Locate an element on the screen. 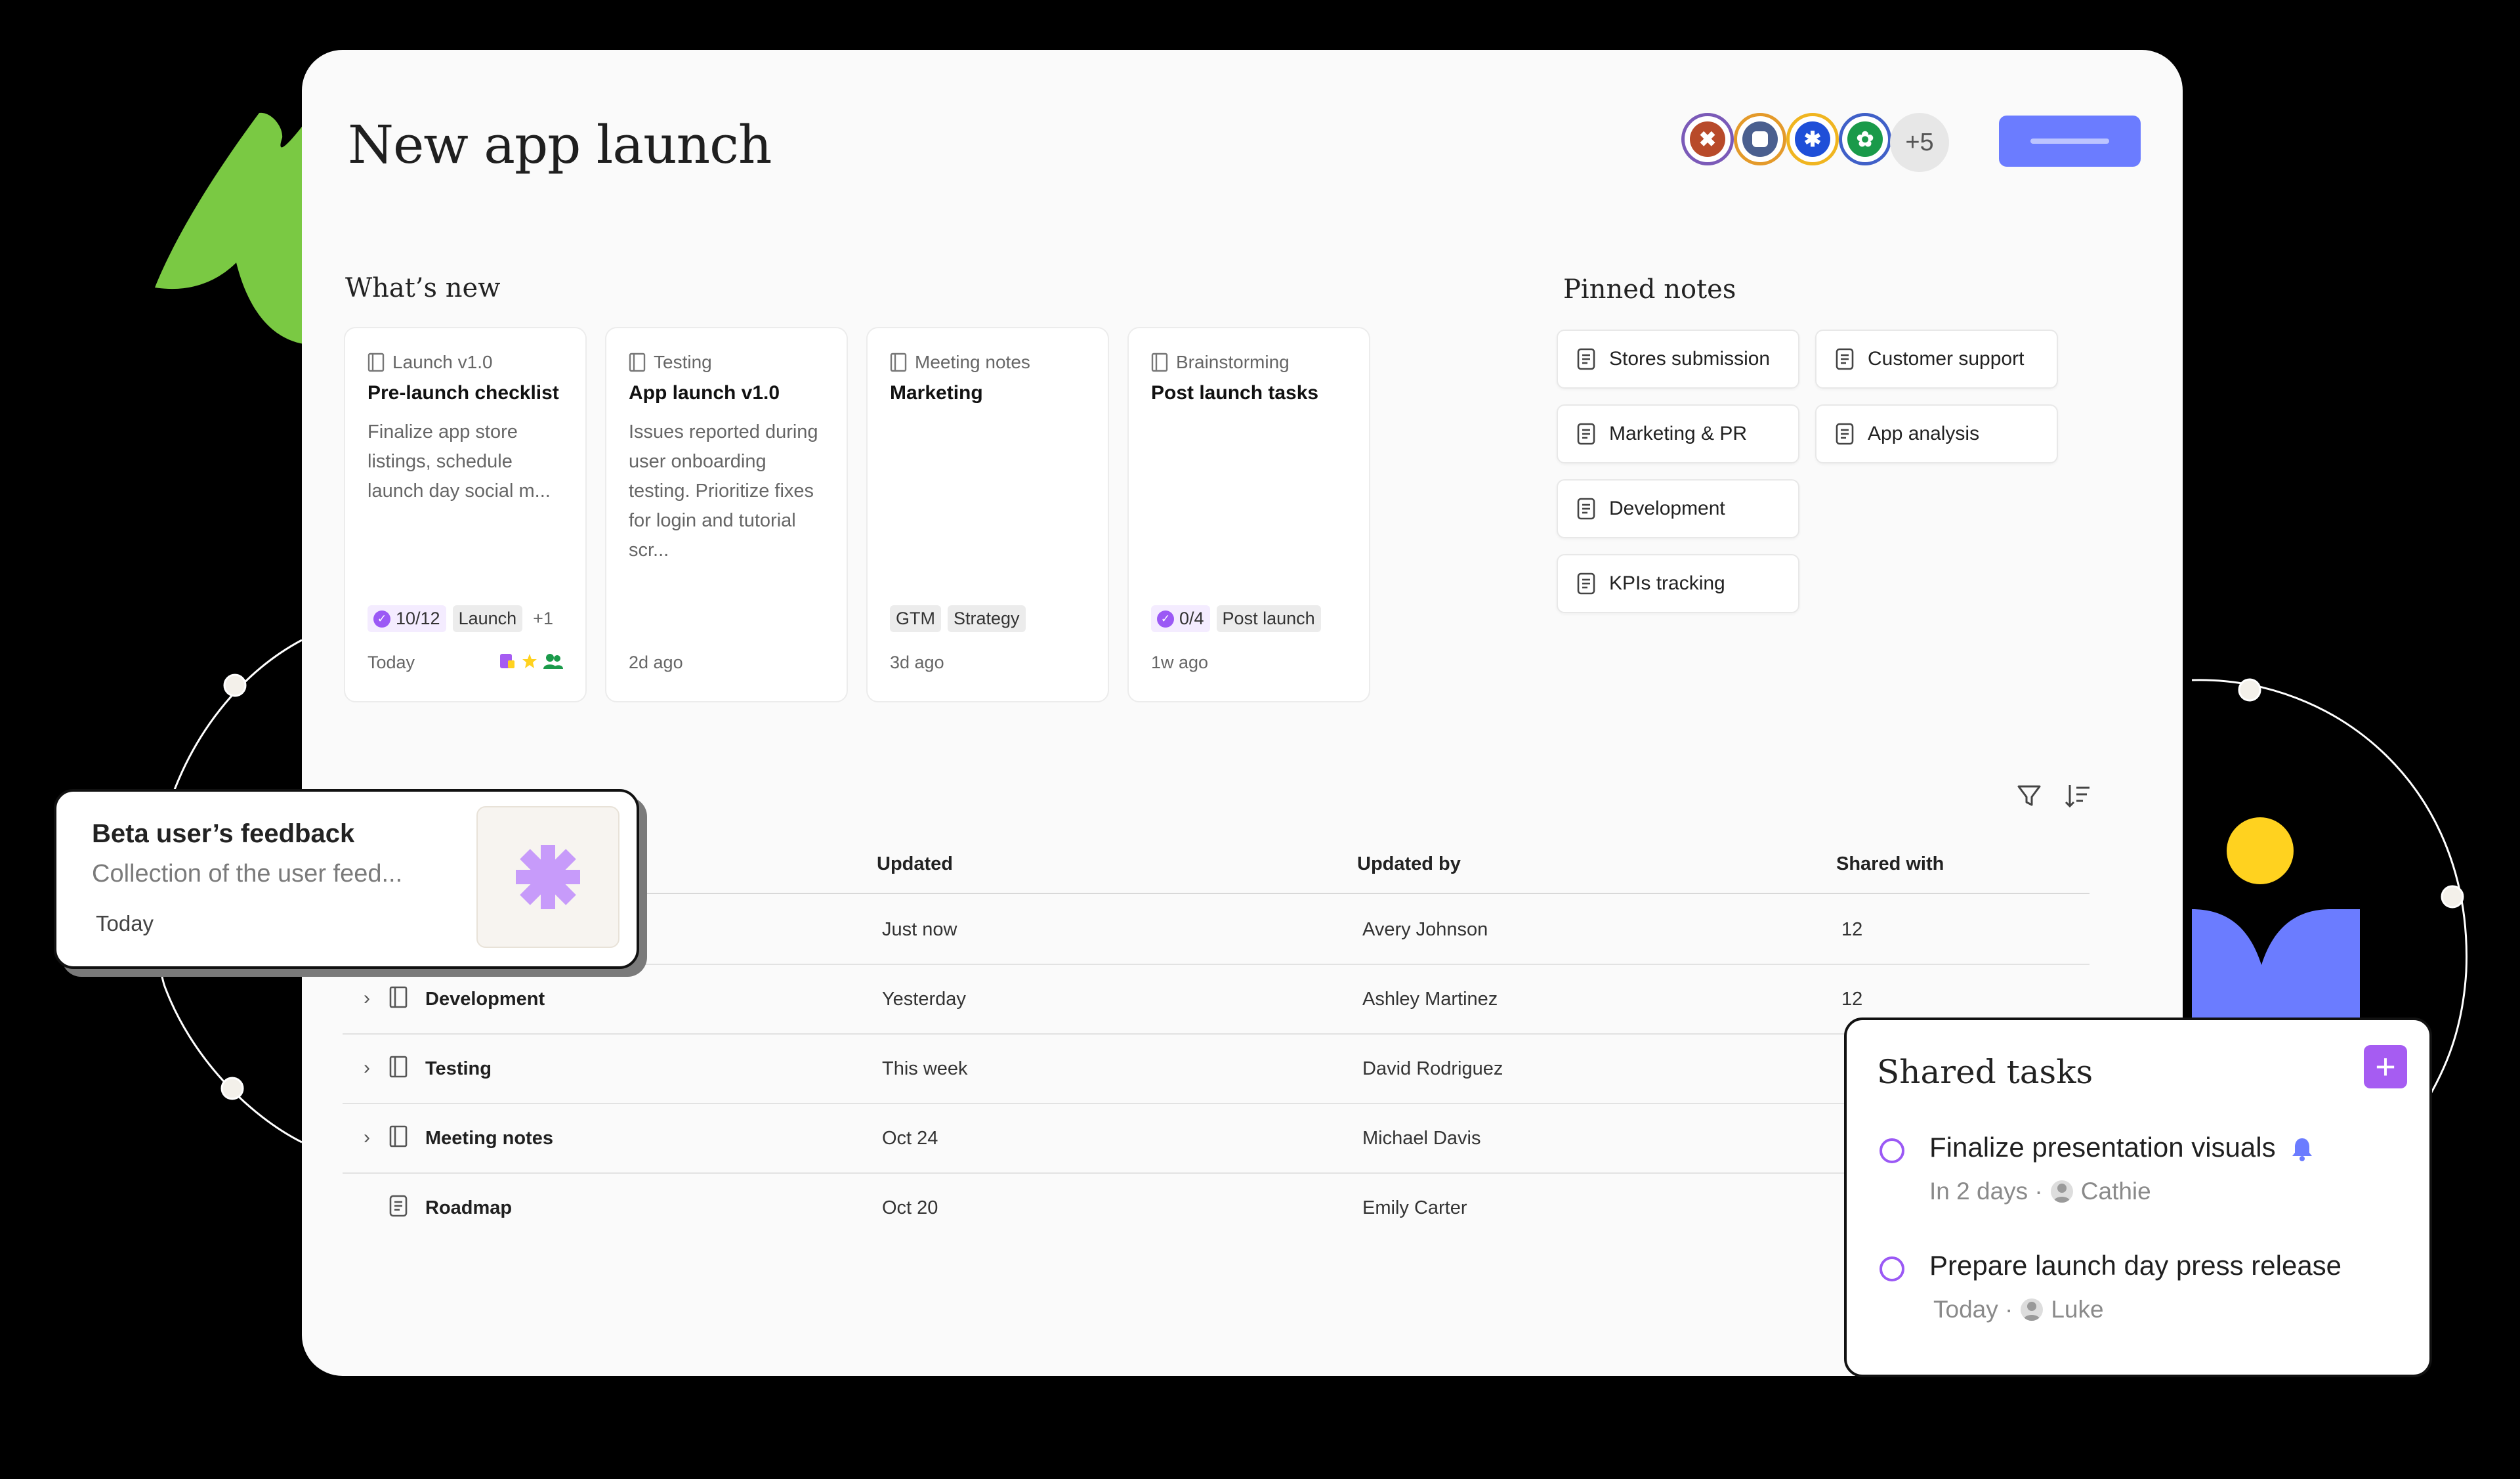 The image size is (2520, 1479). asterisk-icon is located at coordinates (548, 877).